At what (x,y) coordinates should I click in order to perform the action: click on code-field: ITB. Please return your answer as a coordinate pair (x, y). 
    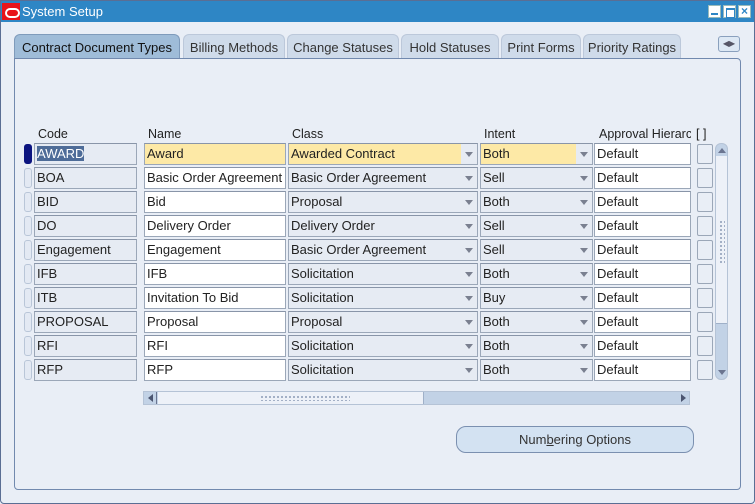
    Looking at the image, I should click on (85, 298).